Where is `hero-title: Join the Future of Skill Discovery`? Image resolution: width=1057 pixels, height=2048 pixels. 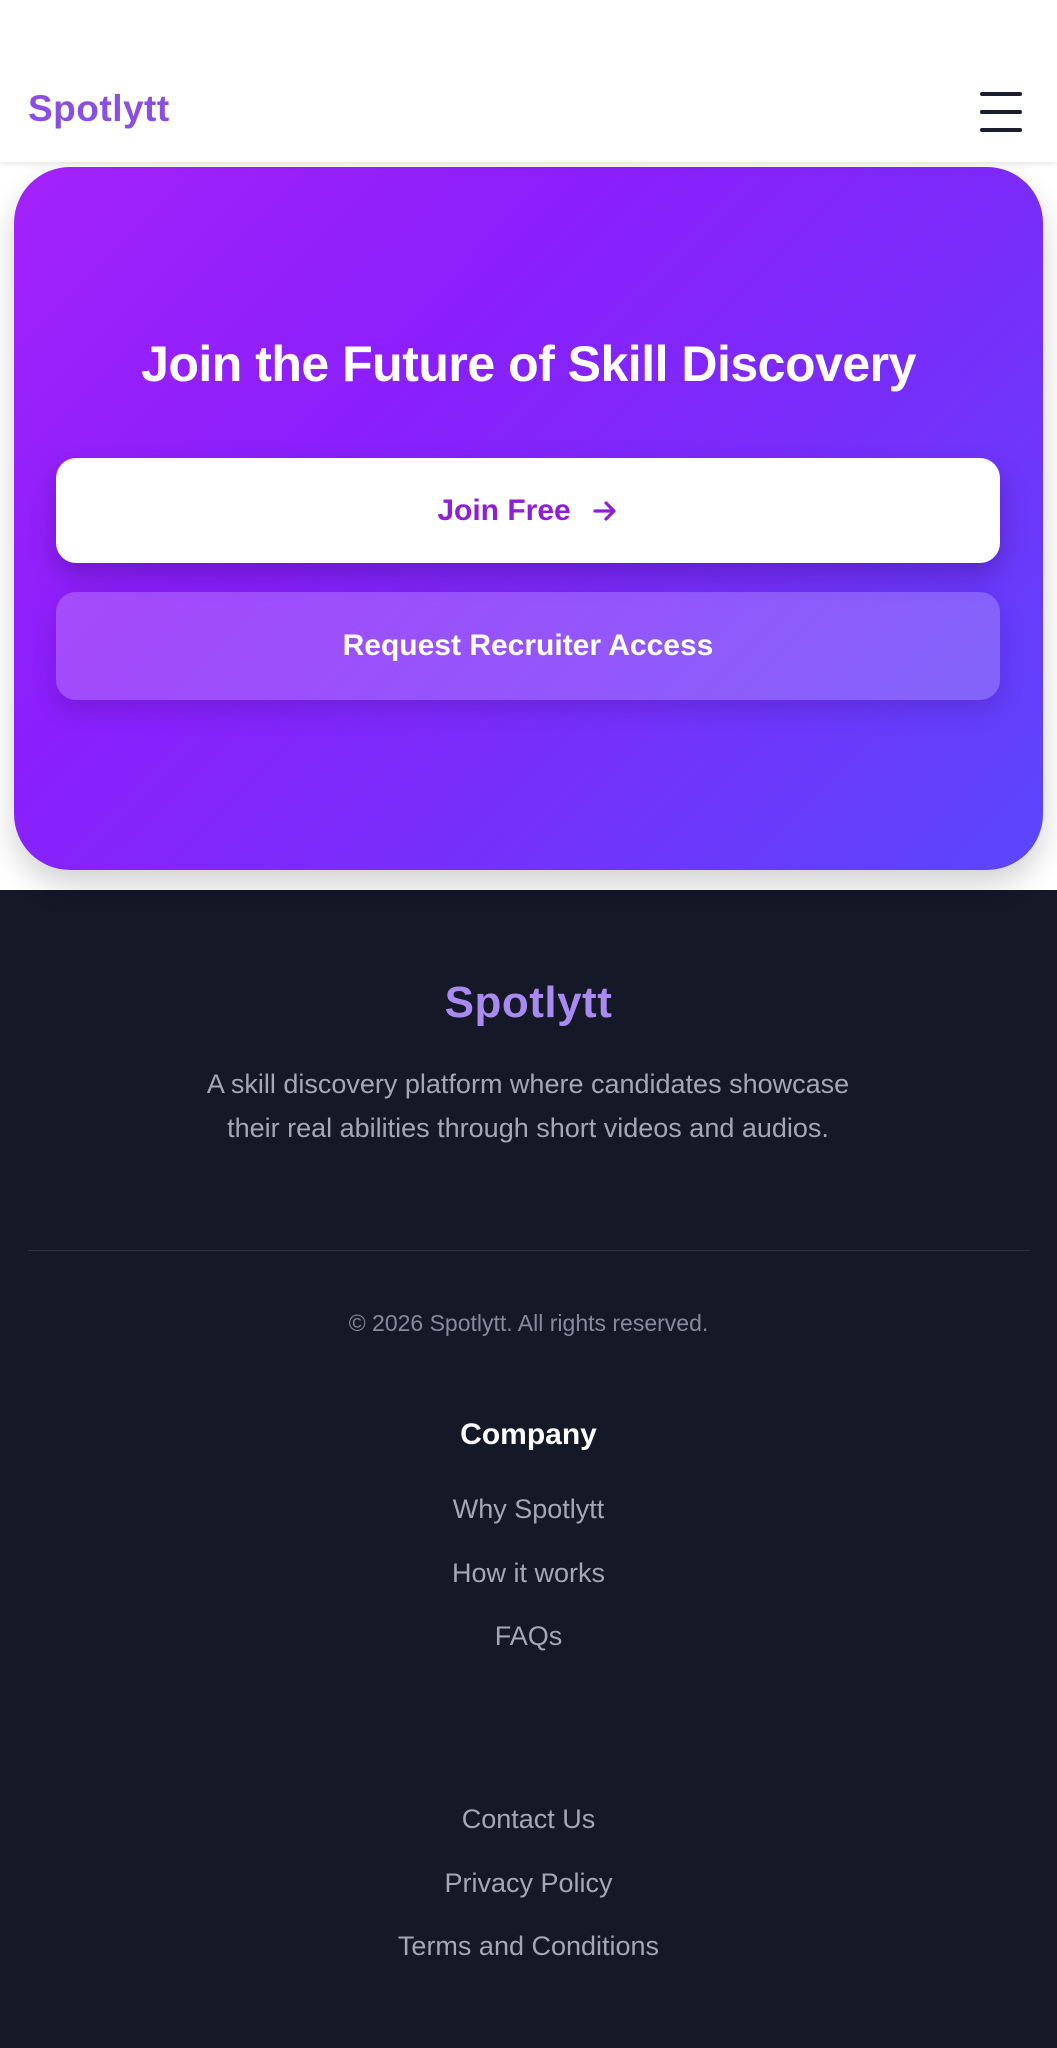
hero-title: Join the Future of Skill Discovery is located at coordinates (528, 364).